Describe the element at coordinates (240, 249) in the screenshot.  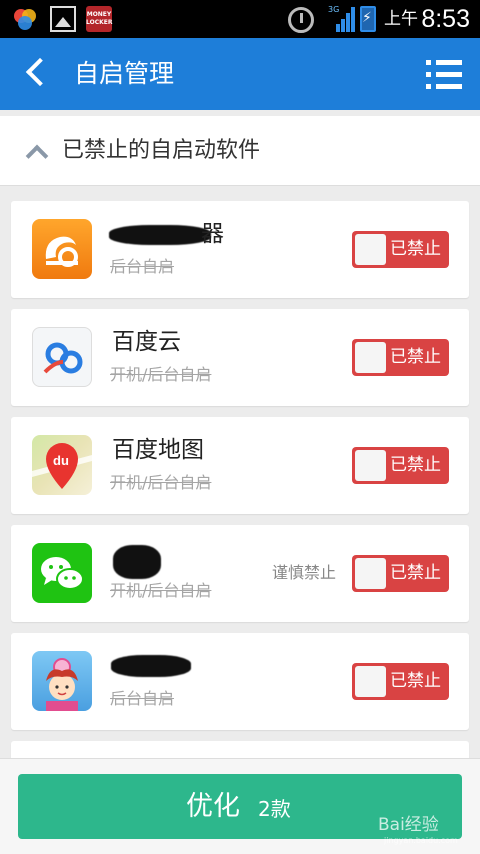
I see `app-row-uc-browser: 器 后台自启 已禁止` at that location.